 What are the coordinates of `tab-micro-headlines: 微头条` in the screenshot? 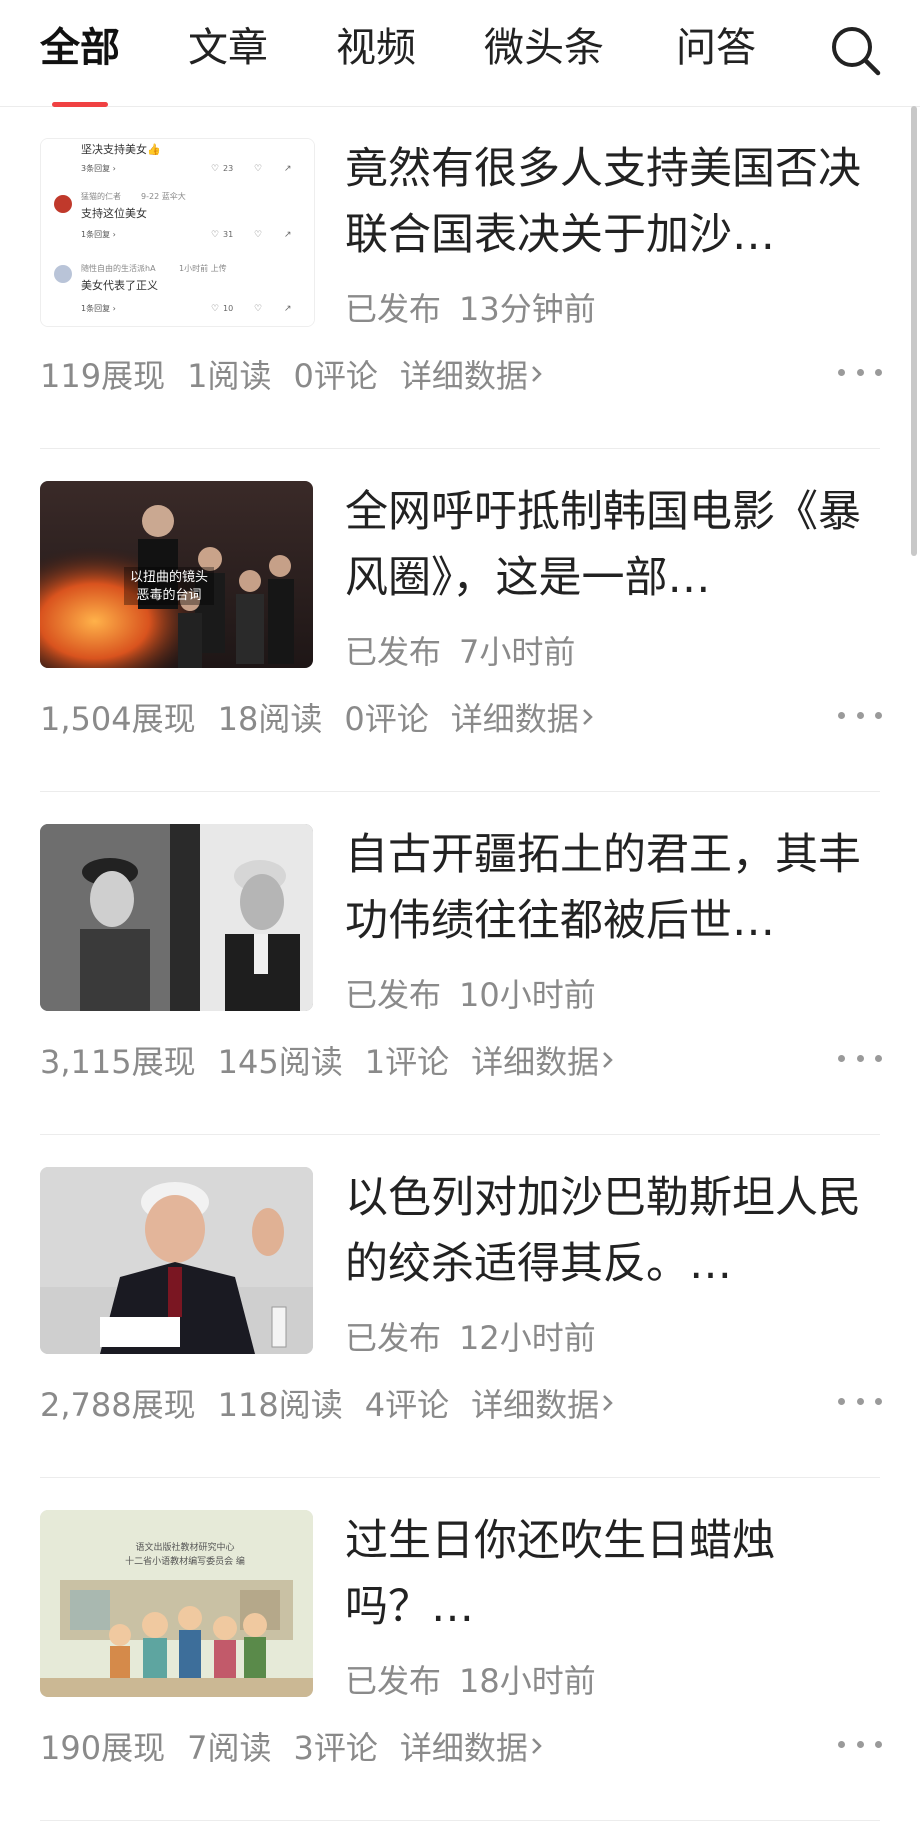 It's located at (544, 48).